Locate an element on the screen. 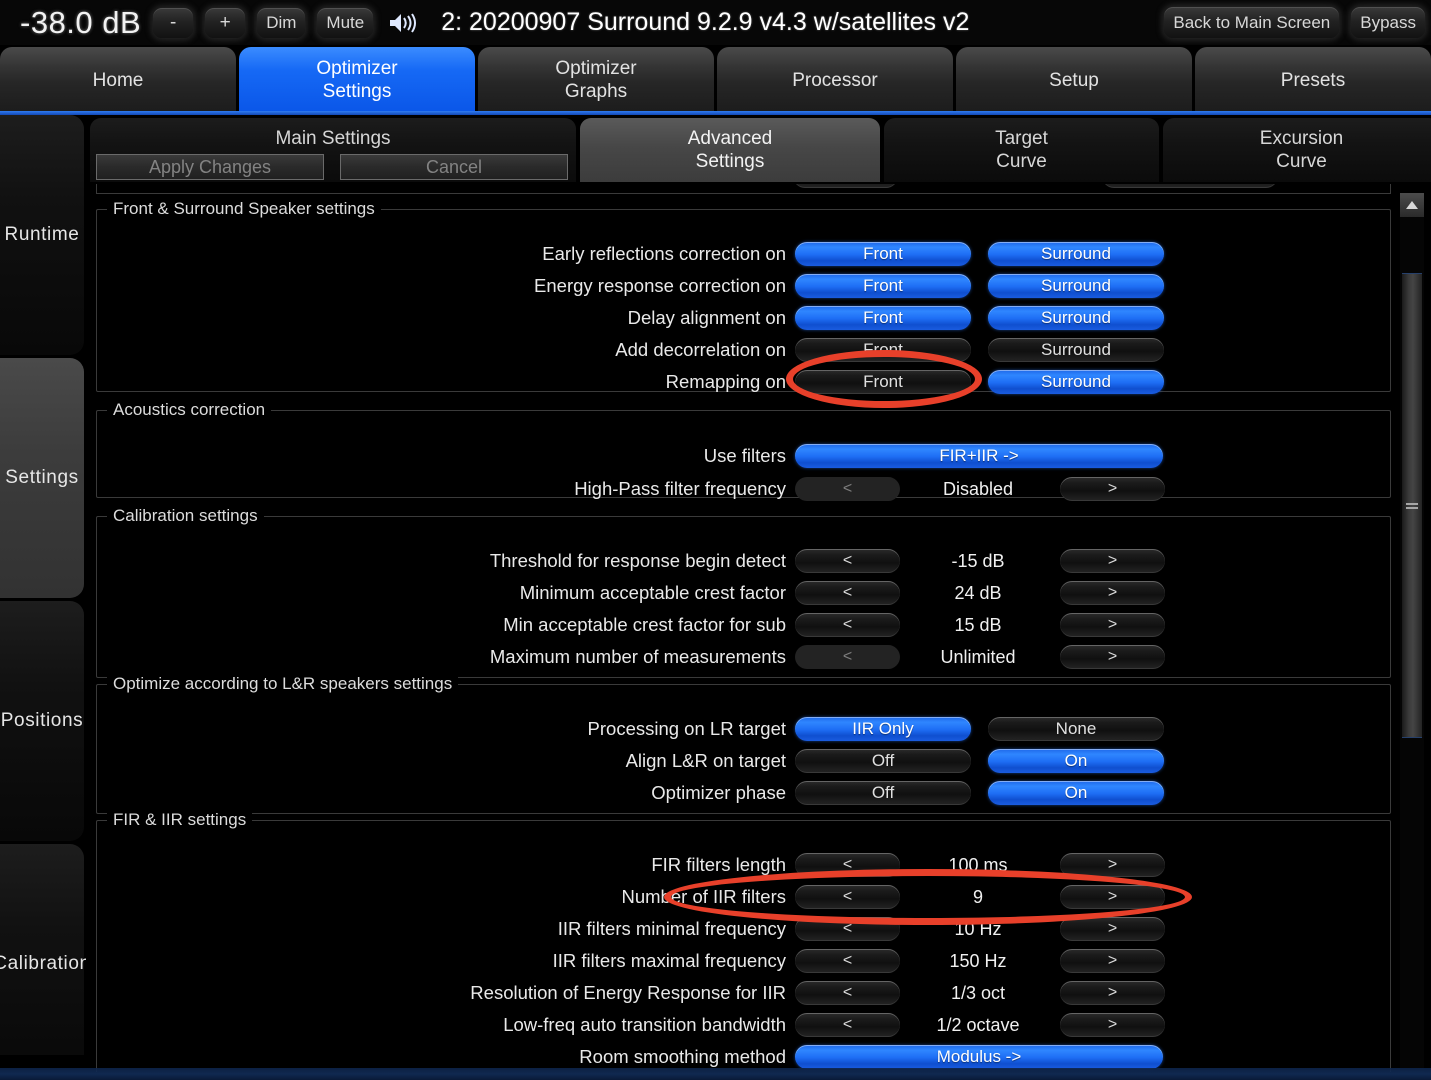 Image resolution: width=1431 pixels, height=1080 pixels. vertical-scrollbar is located at coordinates (1412, 635).